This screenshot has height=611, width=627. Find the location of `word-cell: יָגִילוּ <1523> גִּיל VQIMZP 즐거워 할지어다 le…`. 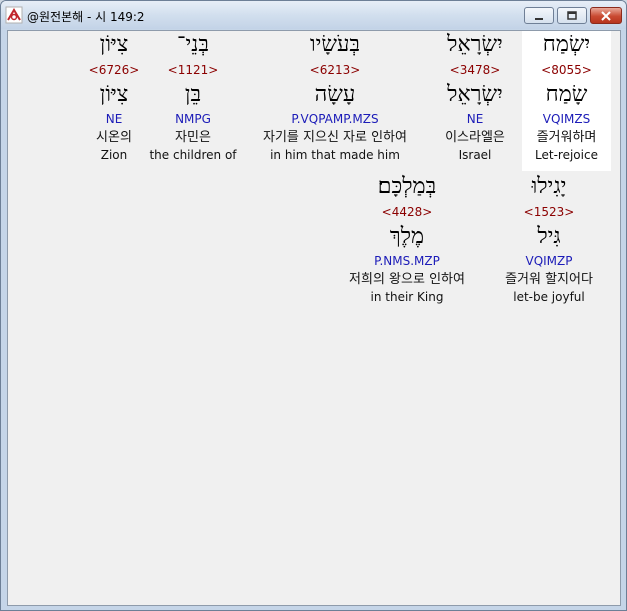

word-cell: יָגִילוּ <1523> גִּיל VQIMZP 즐거워 할지어다 le… is located at coordinates (549, 243).